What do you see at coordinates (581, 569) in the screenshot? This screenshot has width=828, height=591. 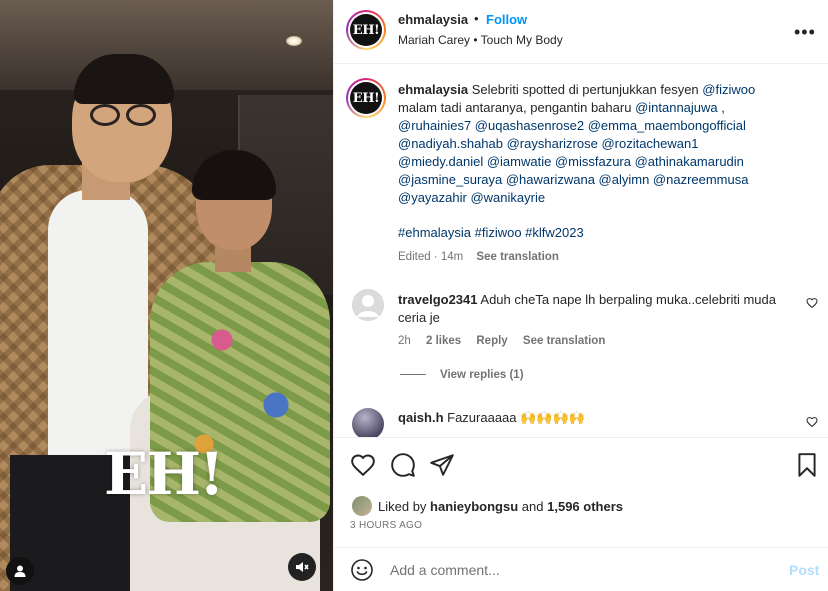 I see `add-comment-bar: Add a comment... Post` at bounding box center [581, 569].